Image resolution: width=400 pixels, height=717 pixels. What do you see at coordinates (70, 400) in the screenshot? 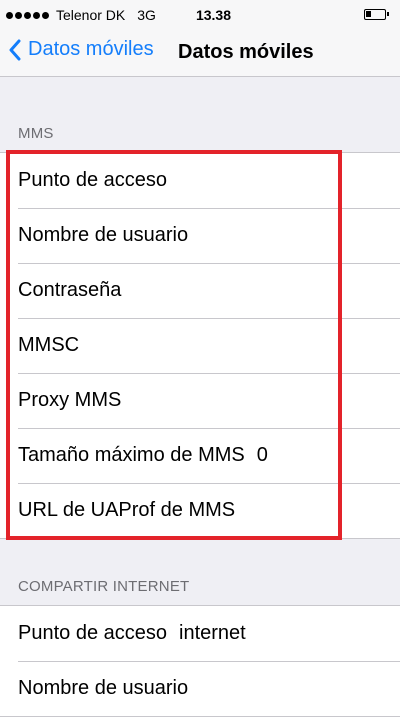
I see `row-label: Proxy MMS` at bounding box center [70, 400].